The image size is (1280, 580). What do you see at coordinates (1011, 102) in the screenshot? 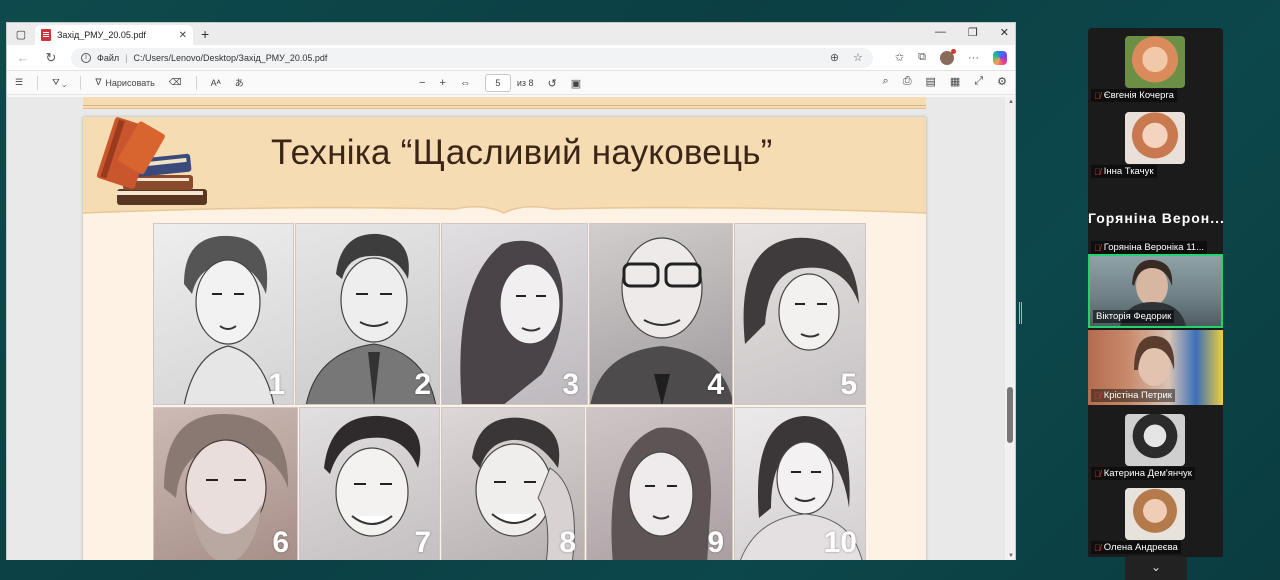
I see `scroll-up-icon: ▲` at bounding box center [1011, 102].